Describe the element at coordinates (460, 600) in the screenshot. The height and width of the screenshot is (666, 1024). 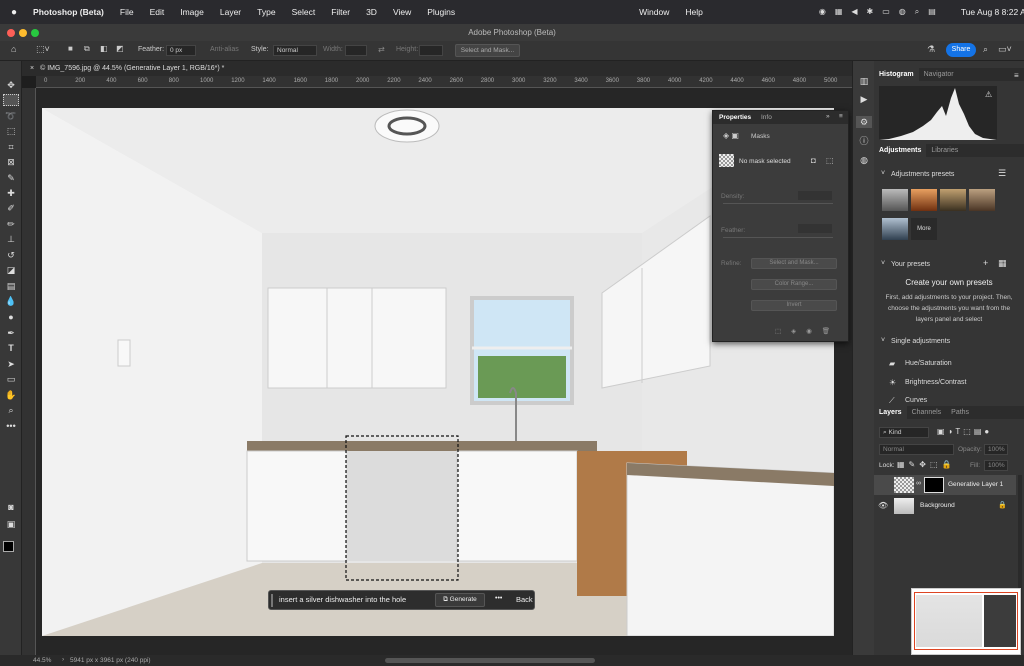
I see `generate-button: ⧉ Generate` at that location.